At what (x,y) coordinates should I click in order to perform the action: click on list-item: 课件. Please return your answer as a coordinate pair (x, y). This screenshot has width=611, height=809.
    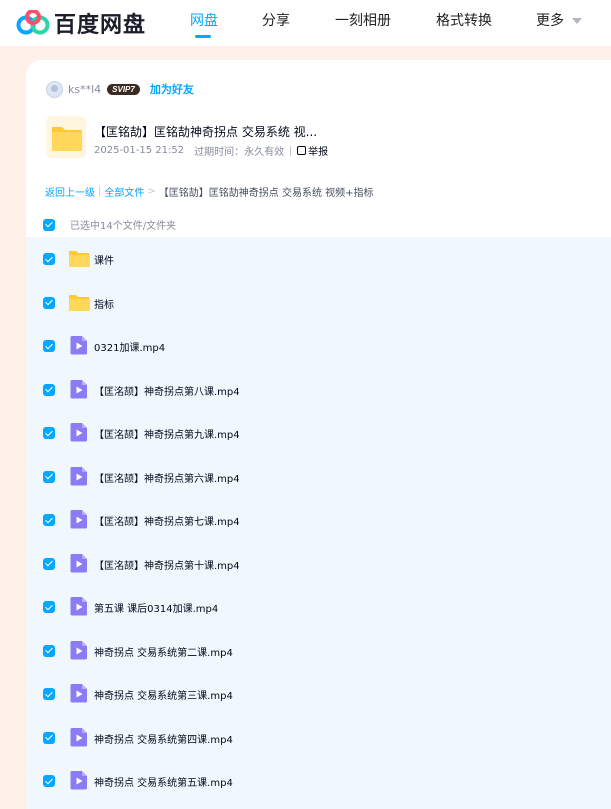
    Looking at the image, I should click on (318, 258).